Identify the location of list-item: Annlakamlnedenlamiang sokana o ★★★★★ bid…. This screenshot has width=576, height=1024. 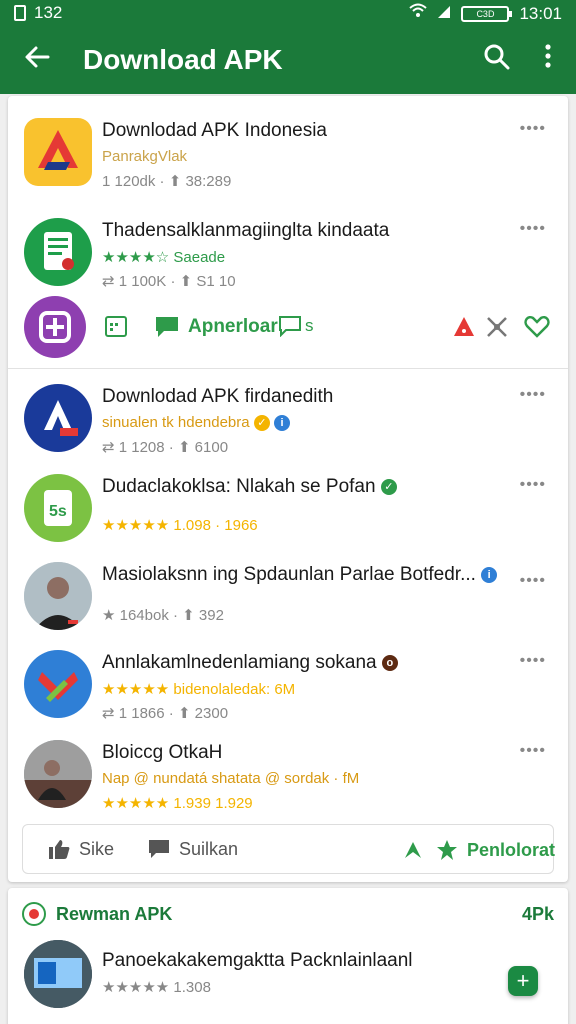
(288, 686).